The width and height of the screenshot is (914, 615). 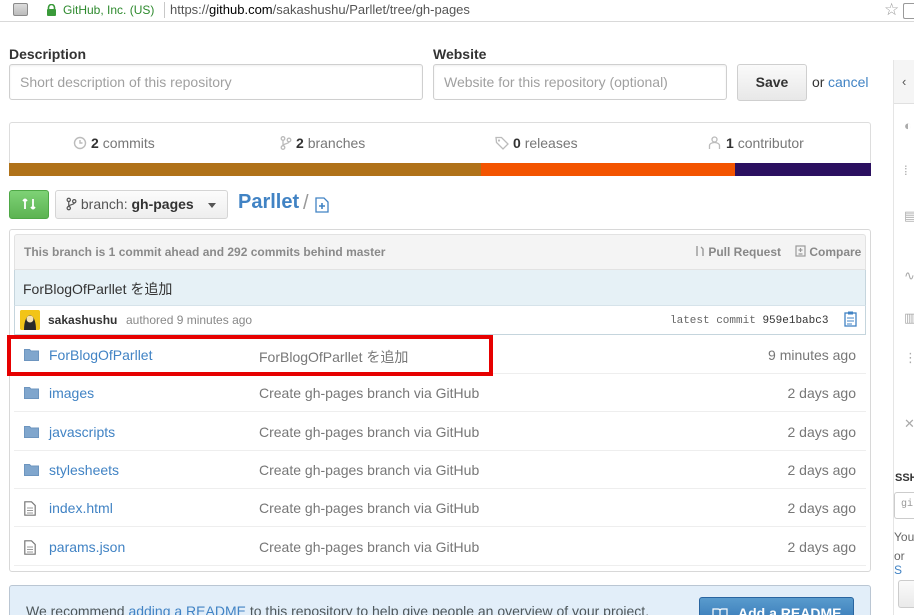 I want to click on browser-menu-icon, so click(x=908, y=11).